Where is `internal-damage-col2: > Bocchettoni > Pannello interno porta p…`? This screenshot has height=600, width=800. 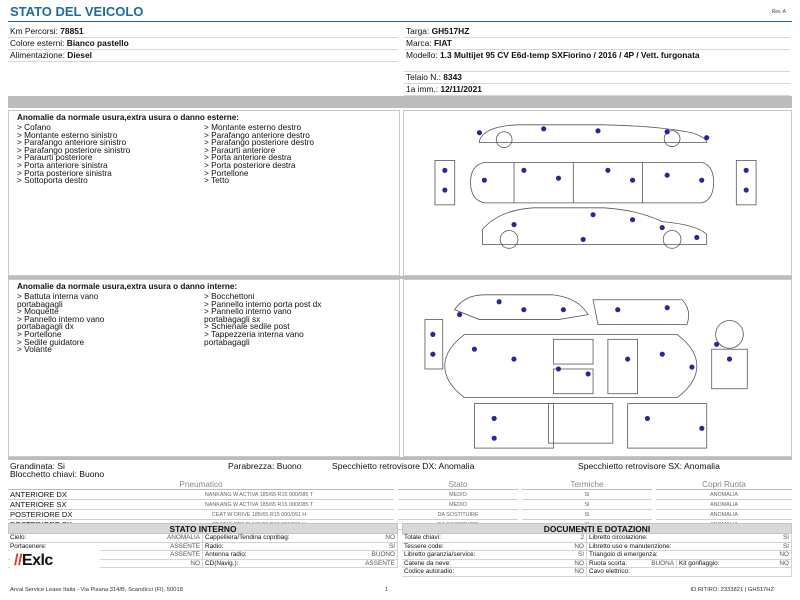 internal-damage-col2: > Bocchettoni > Pannello interno porta p… is located at coordinates (297, 323).